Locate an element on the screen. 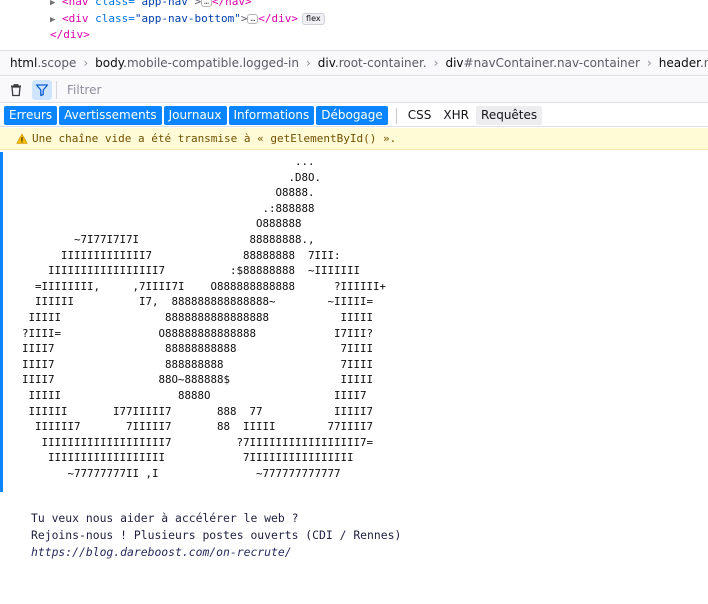  filter-css-button: CSS is located at coordinates (420, 115).